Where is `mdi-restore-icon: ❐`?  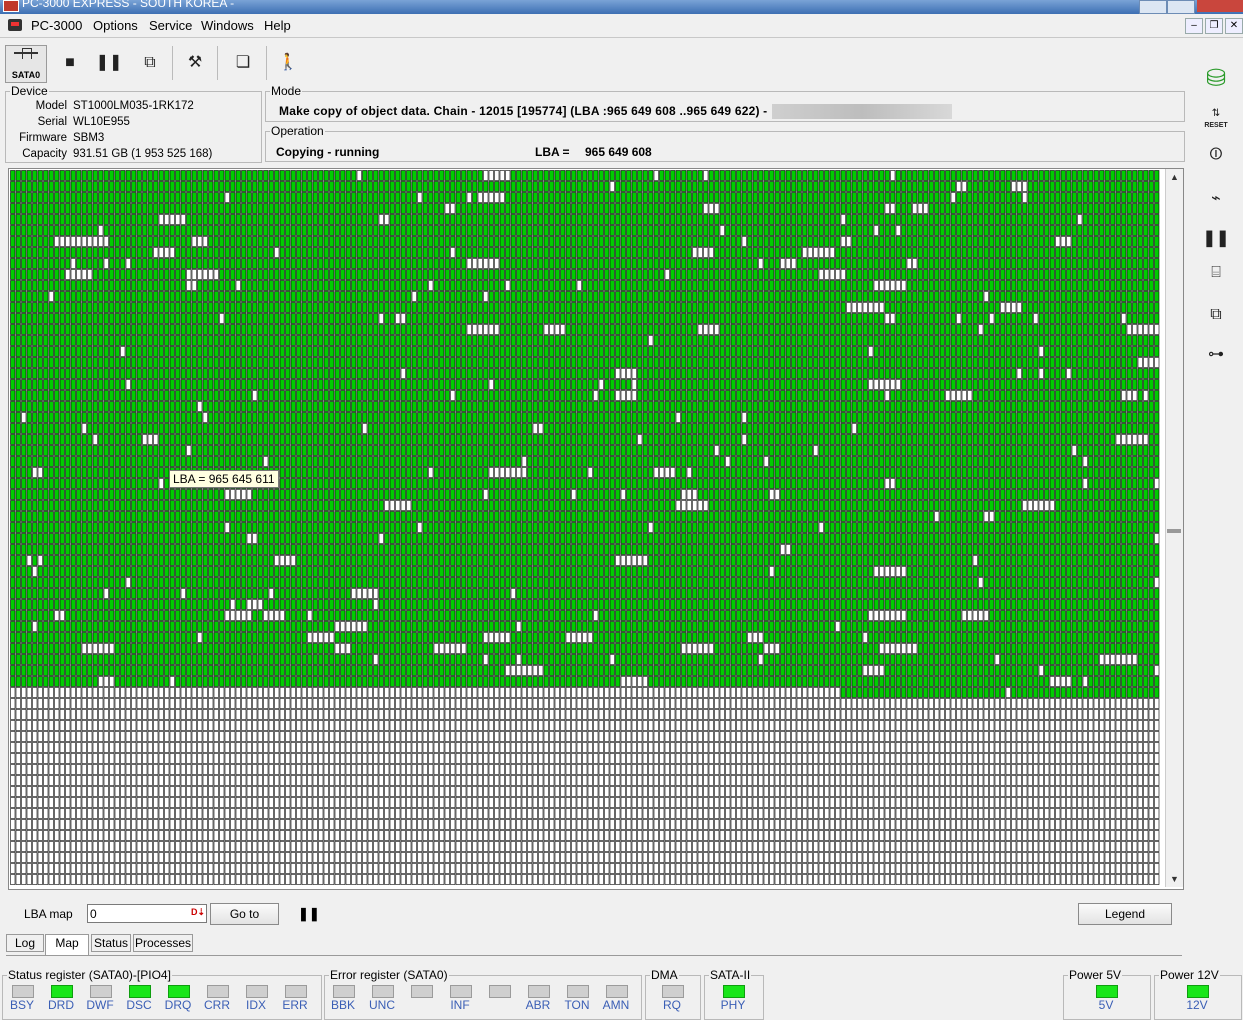 mdi-restore-icon: ❐ is located at coordinates (1214, 26).